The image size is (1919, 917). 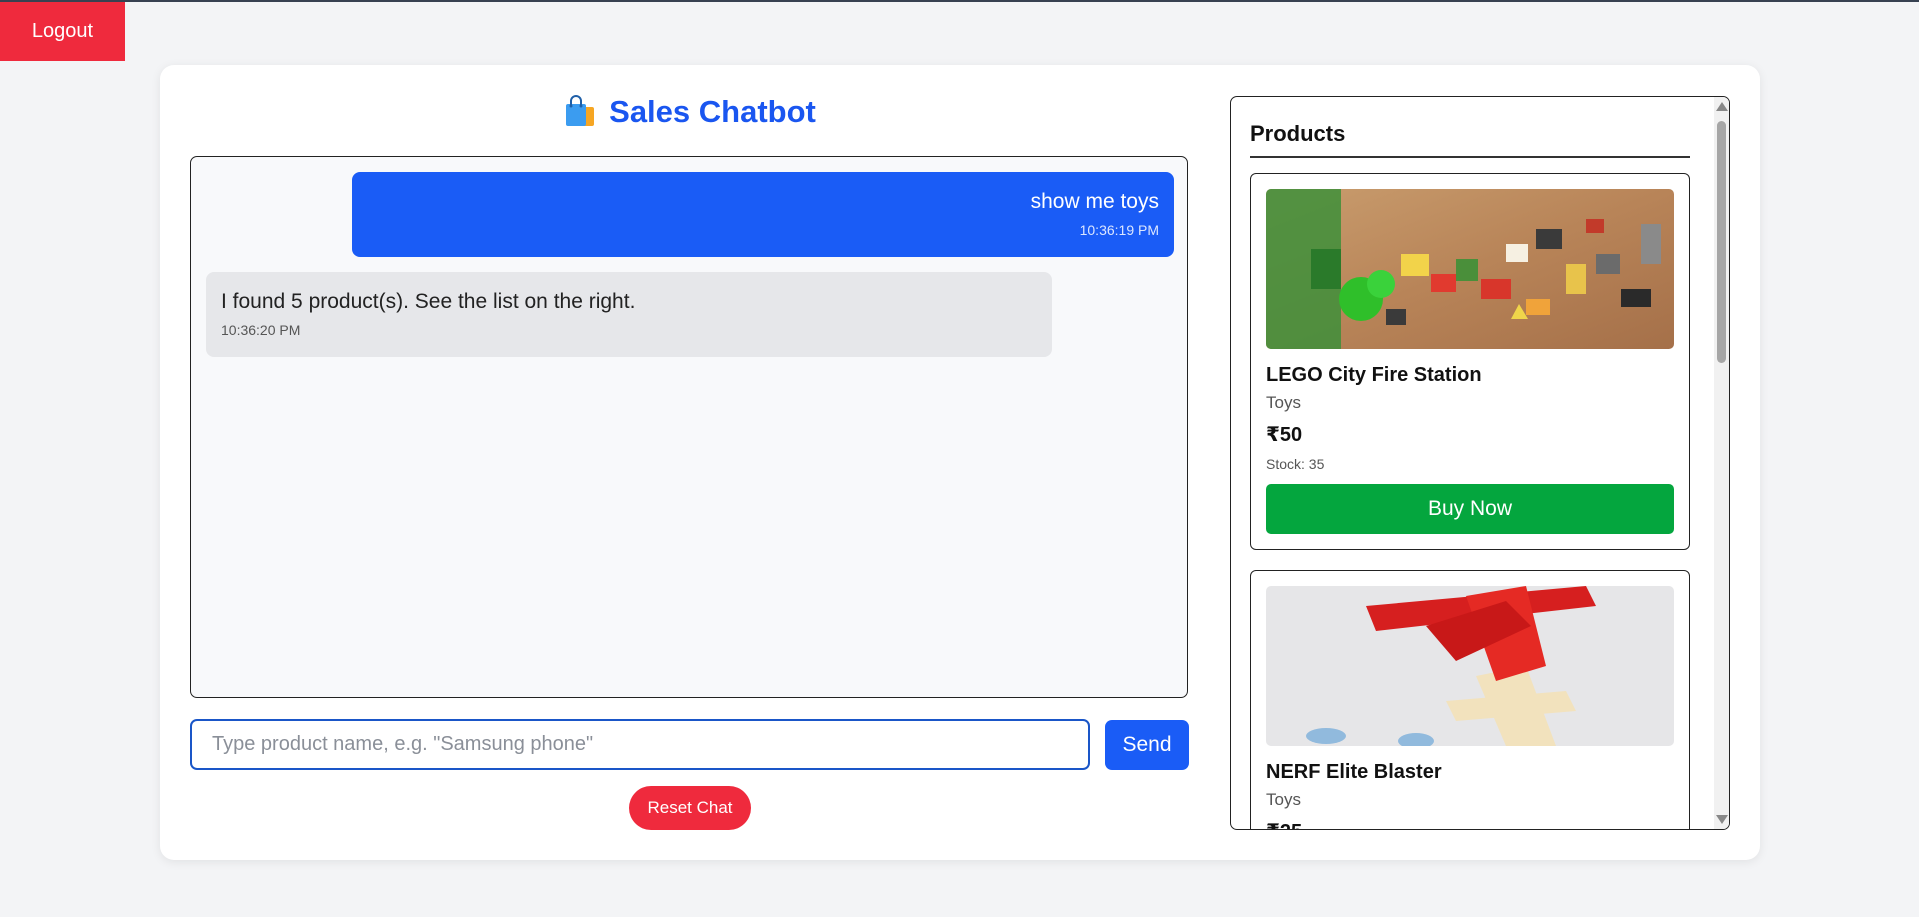 What do you see at coordinates (580, 110) in the screenshot?
I see `shopping-bag-icon` at bounding box center [580, 110].